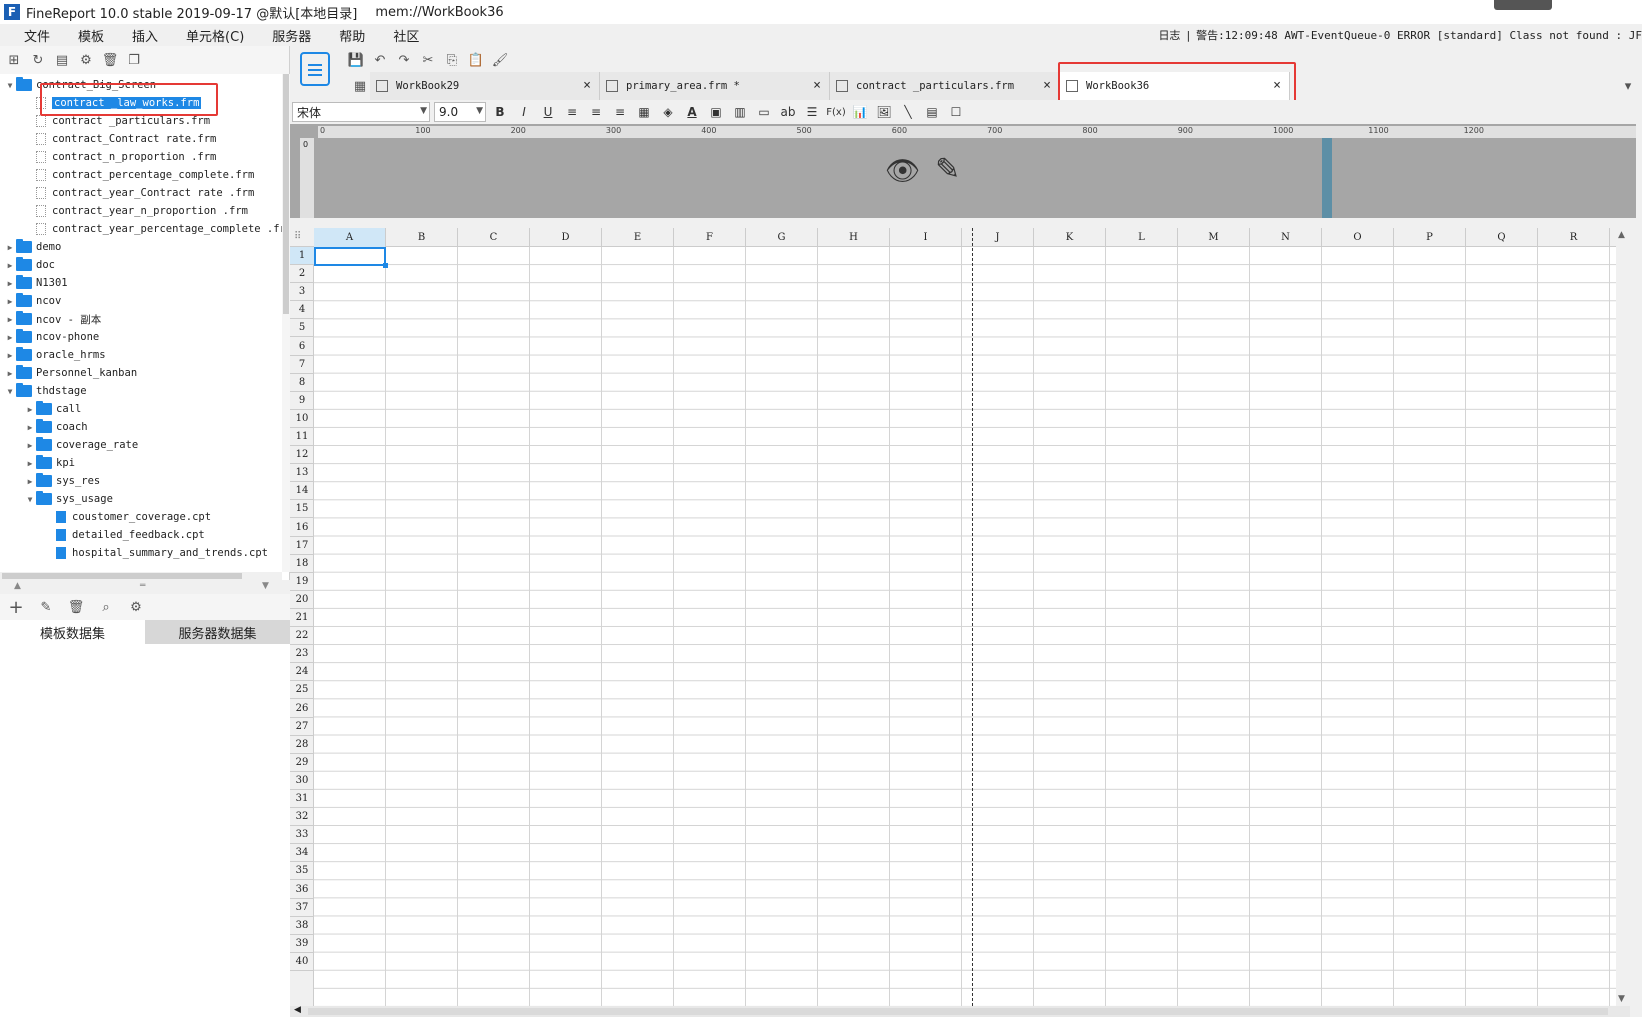 This screenshot has width=1642, height=1017. I want to click on delete-dataset-icon: 🗑, so click(76, 607).